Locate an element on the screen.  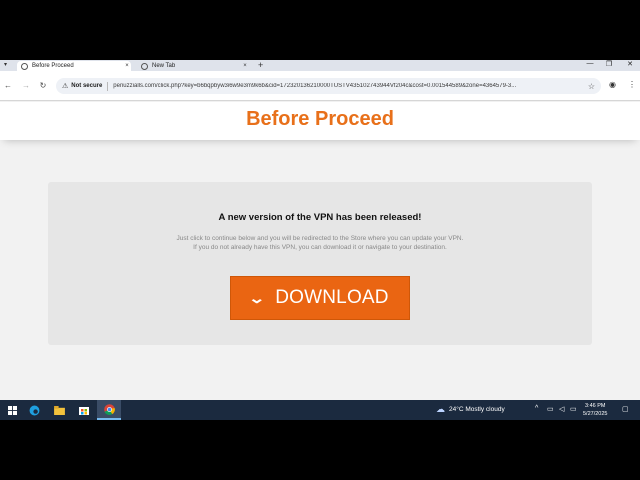
download-button: ⌄ DOWNLOAD is located at coordinates (320, 298).